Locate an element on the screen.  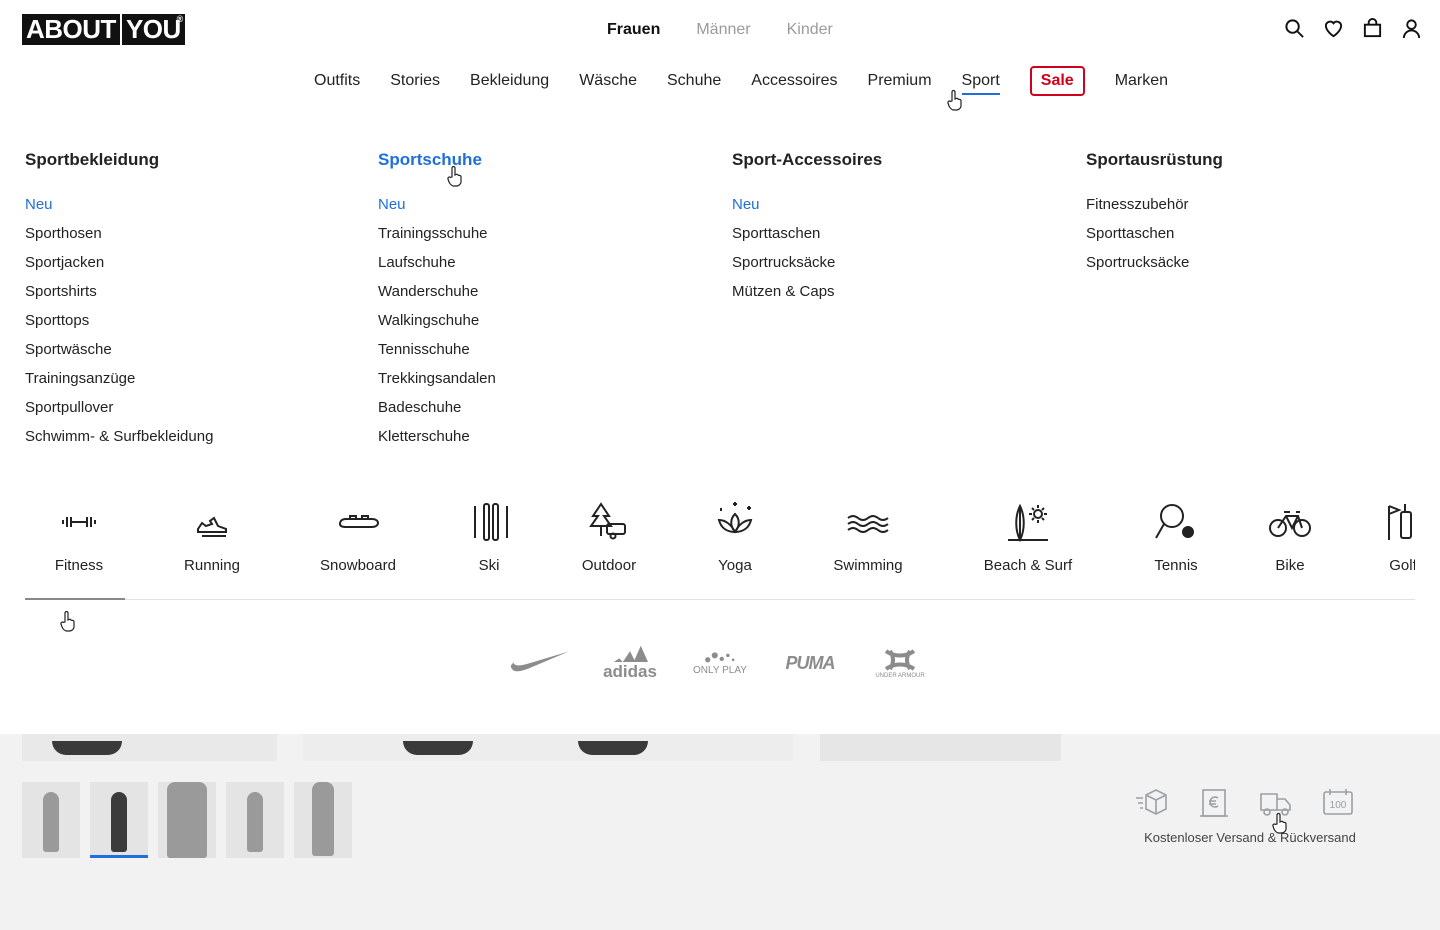
header-actions is located at coordinates (1353, 28).